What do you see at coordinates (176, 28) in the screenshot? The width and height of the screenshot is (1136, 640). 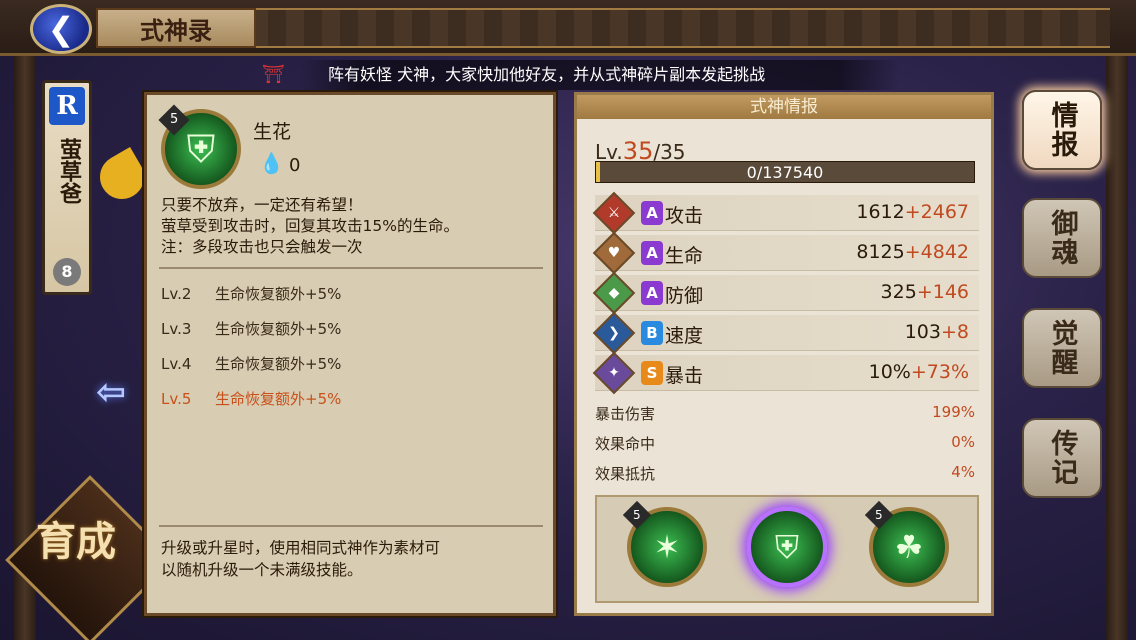 I see `page-title: 式神录` at bounding box center [176, 28].